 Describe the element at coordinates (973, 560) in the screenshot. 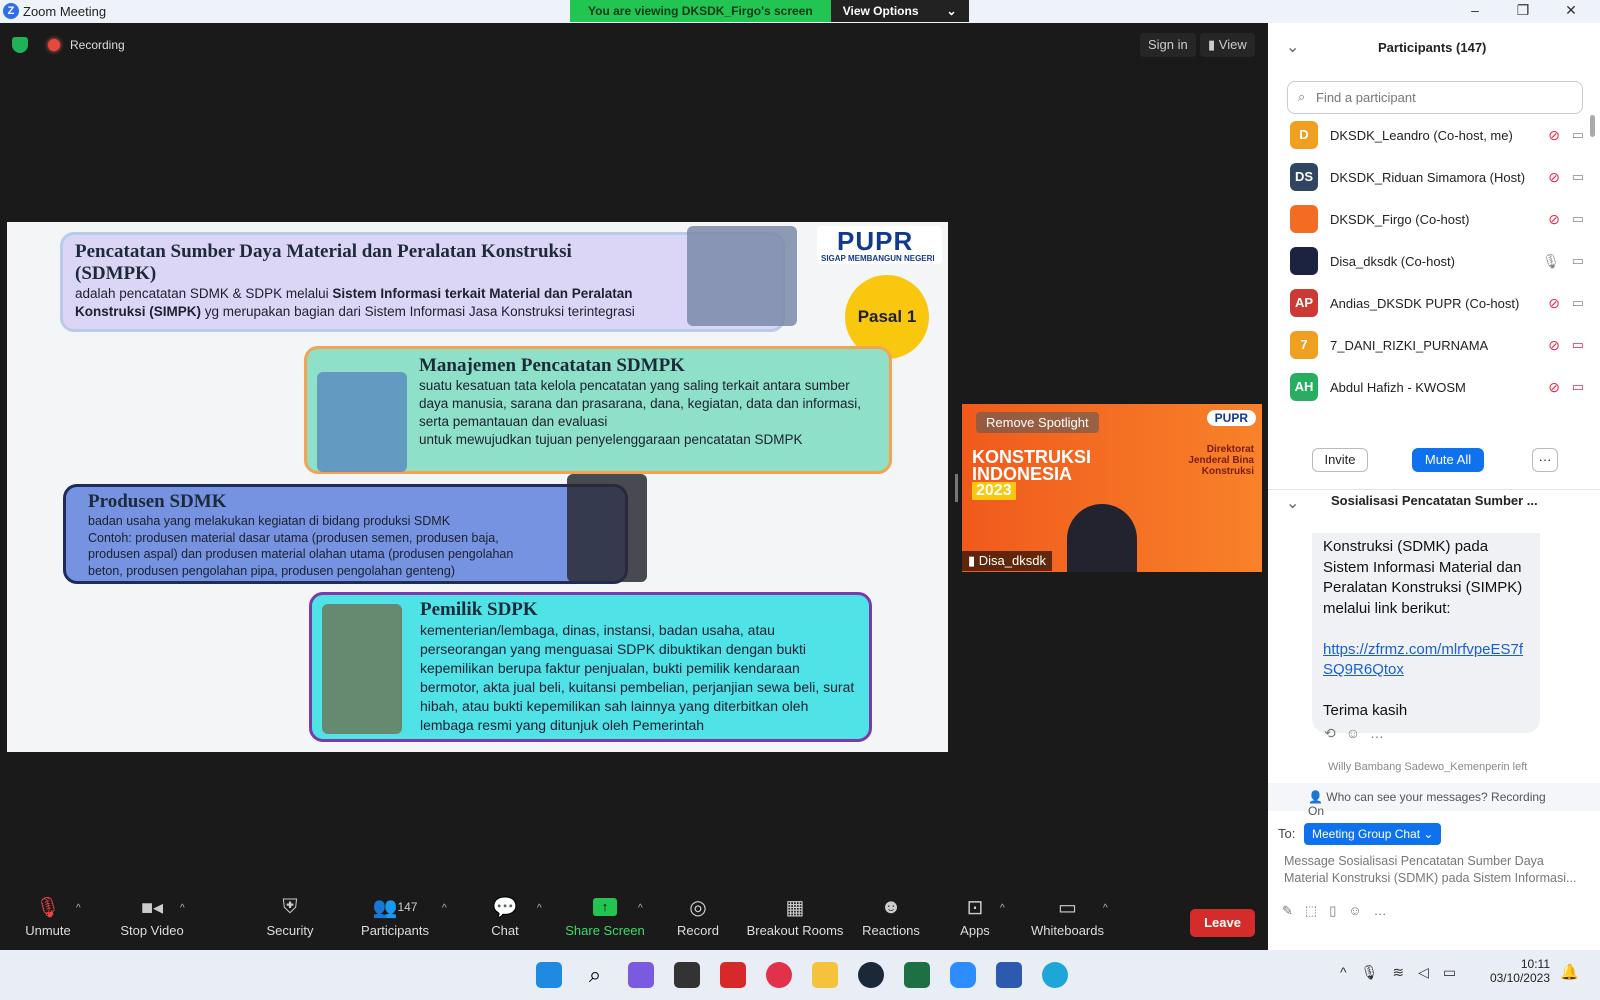

I see `signal-icon: ▮` at that location.